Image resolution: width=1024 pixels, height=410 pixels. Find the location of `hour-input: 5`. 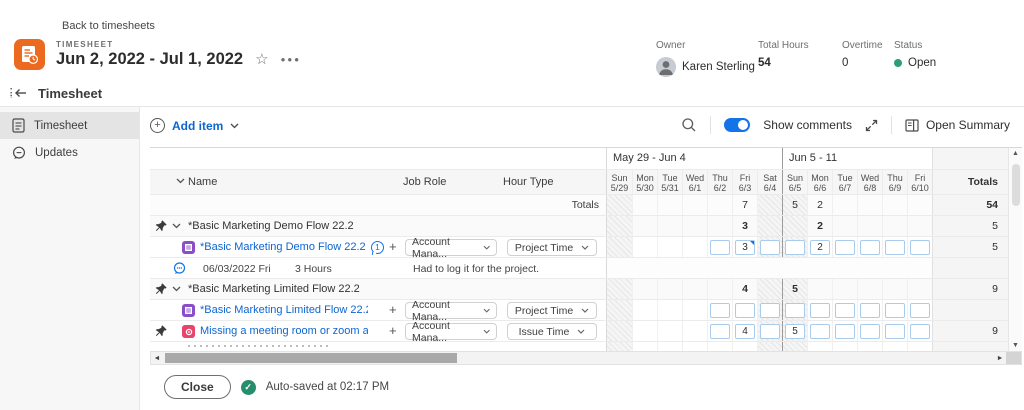

hour-input: 5 is located at coordinates (795, 331).